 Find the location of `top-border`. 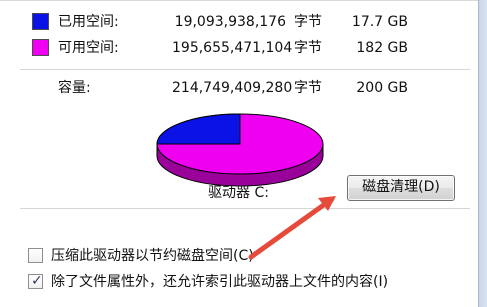

top-border is located at coordinates (243, 0).